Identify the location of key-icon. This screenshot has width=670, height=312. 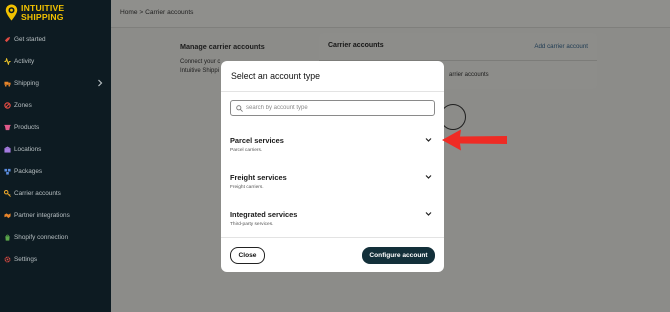
(7, 193).